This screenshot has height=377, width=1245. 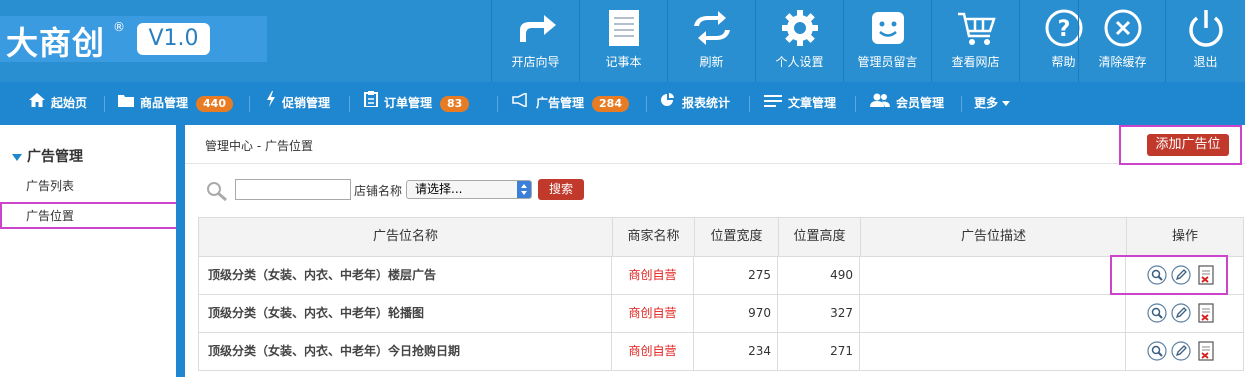 What do you see at coordinates (371, 103) in the screenshot?
I see `clipboard-icon` at bounding box center [371, 103].